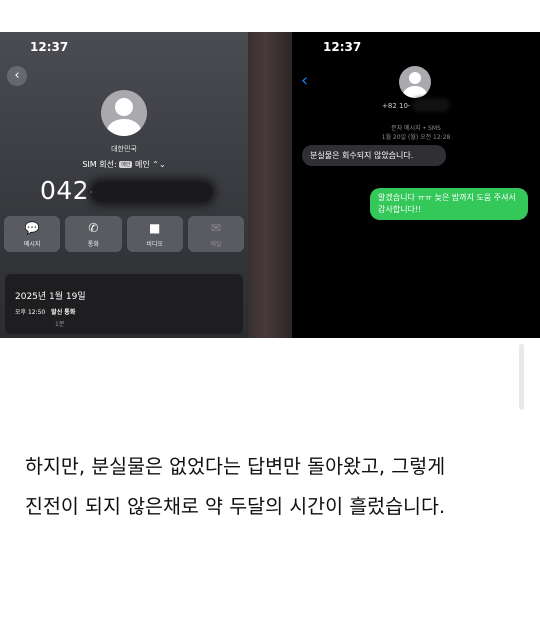 The width and height of the screenshot is (540, 624). Describe the element at coordinates (50, 297) in the screenshot. I see `call-log-date: 2025년 1월 19일` at that location.